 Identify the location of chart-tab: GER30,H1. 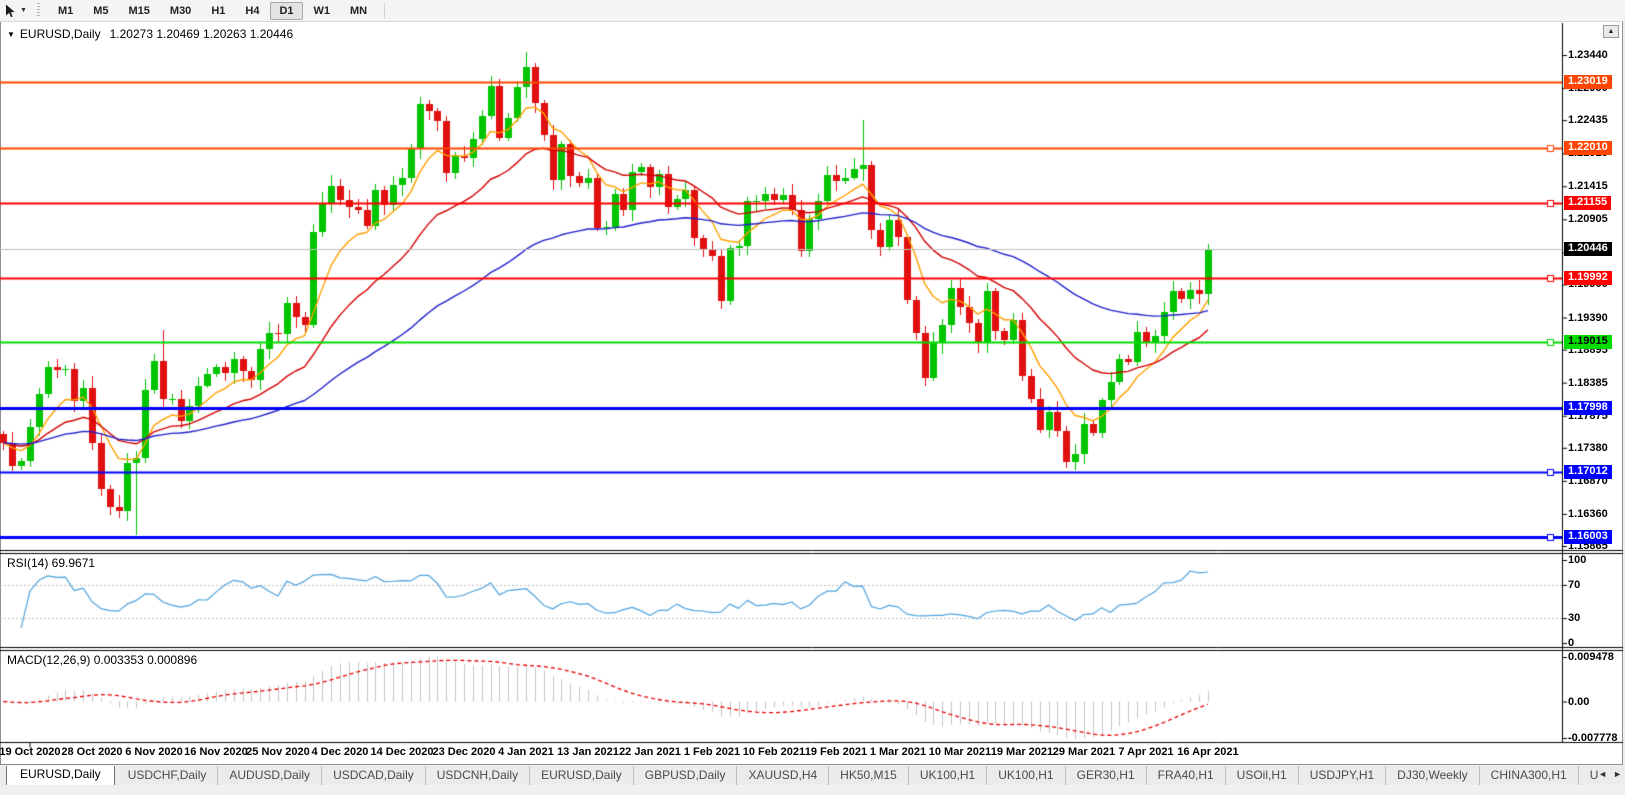
(1105, 775).